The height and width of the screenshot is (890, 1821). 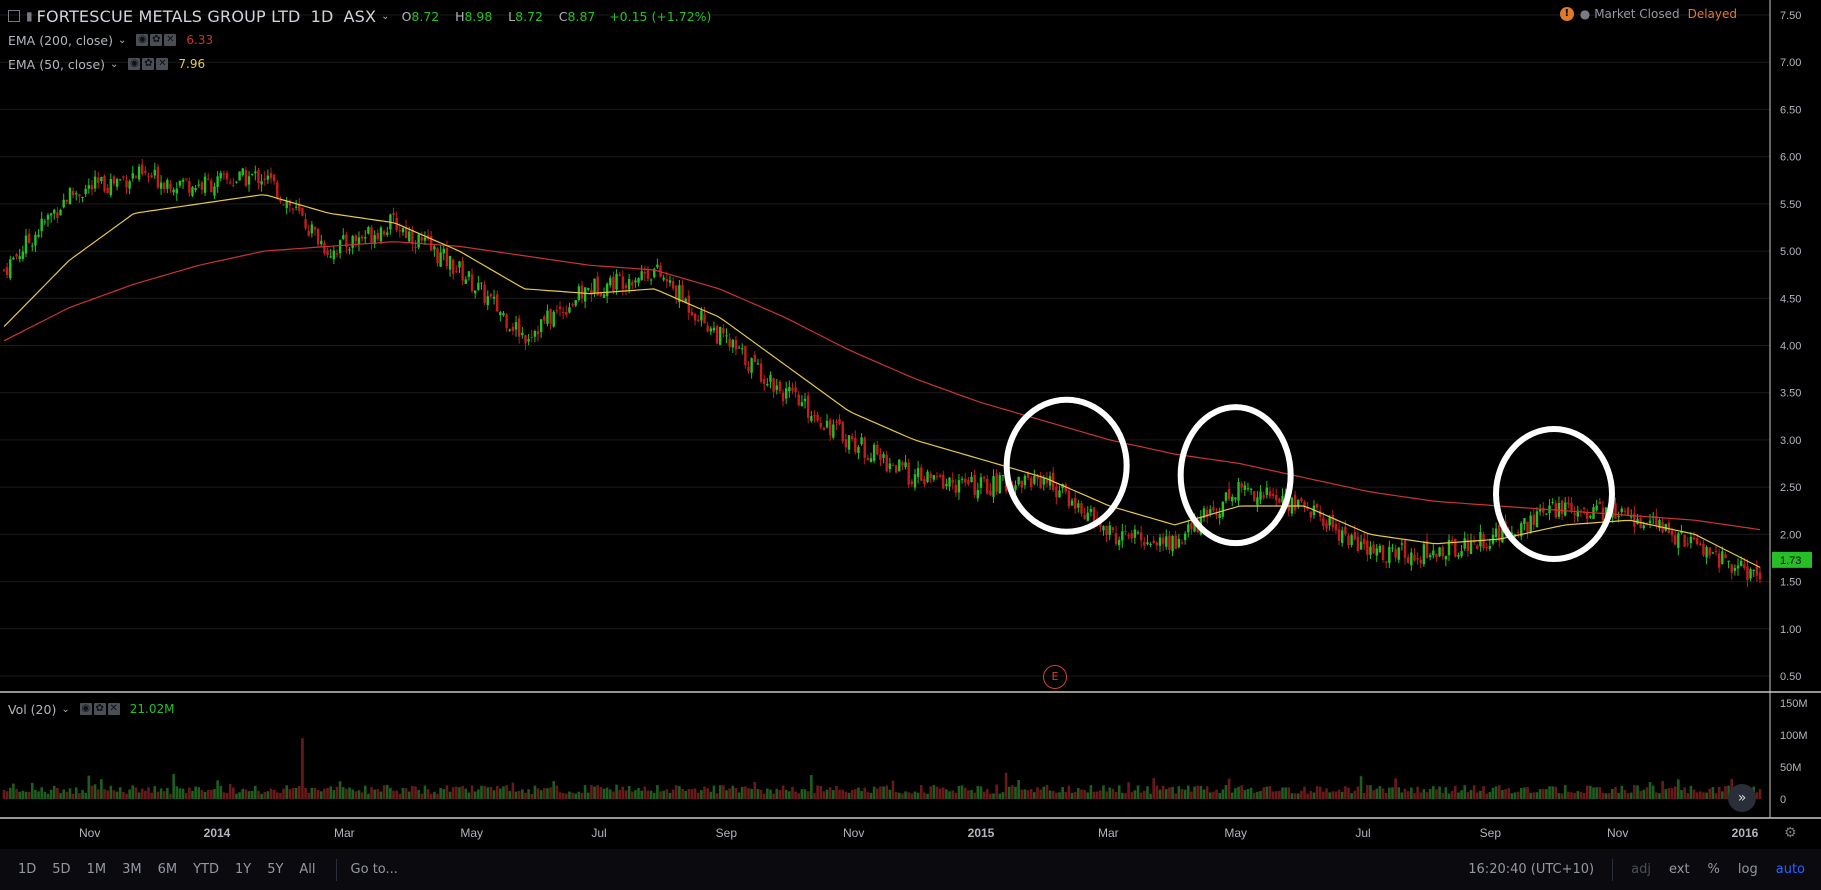 I want to click on range-button-1y: 1Y, so click(x=243, y=869).